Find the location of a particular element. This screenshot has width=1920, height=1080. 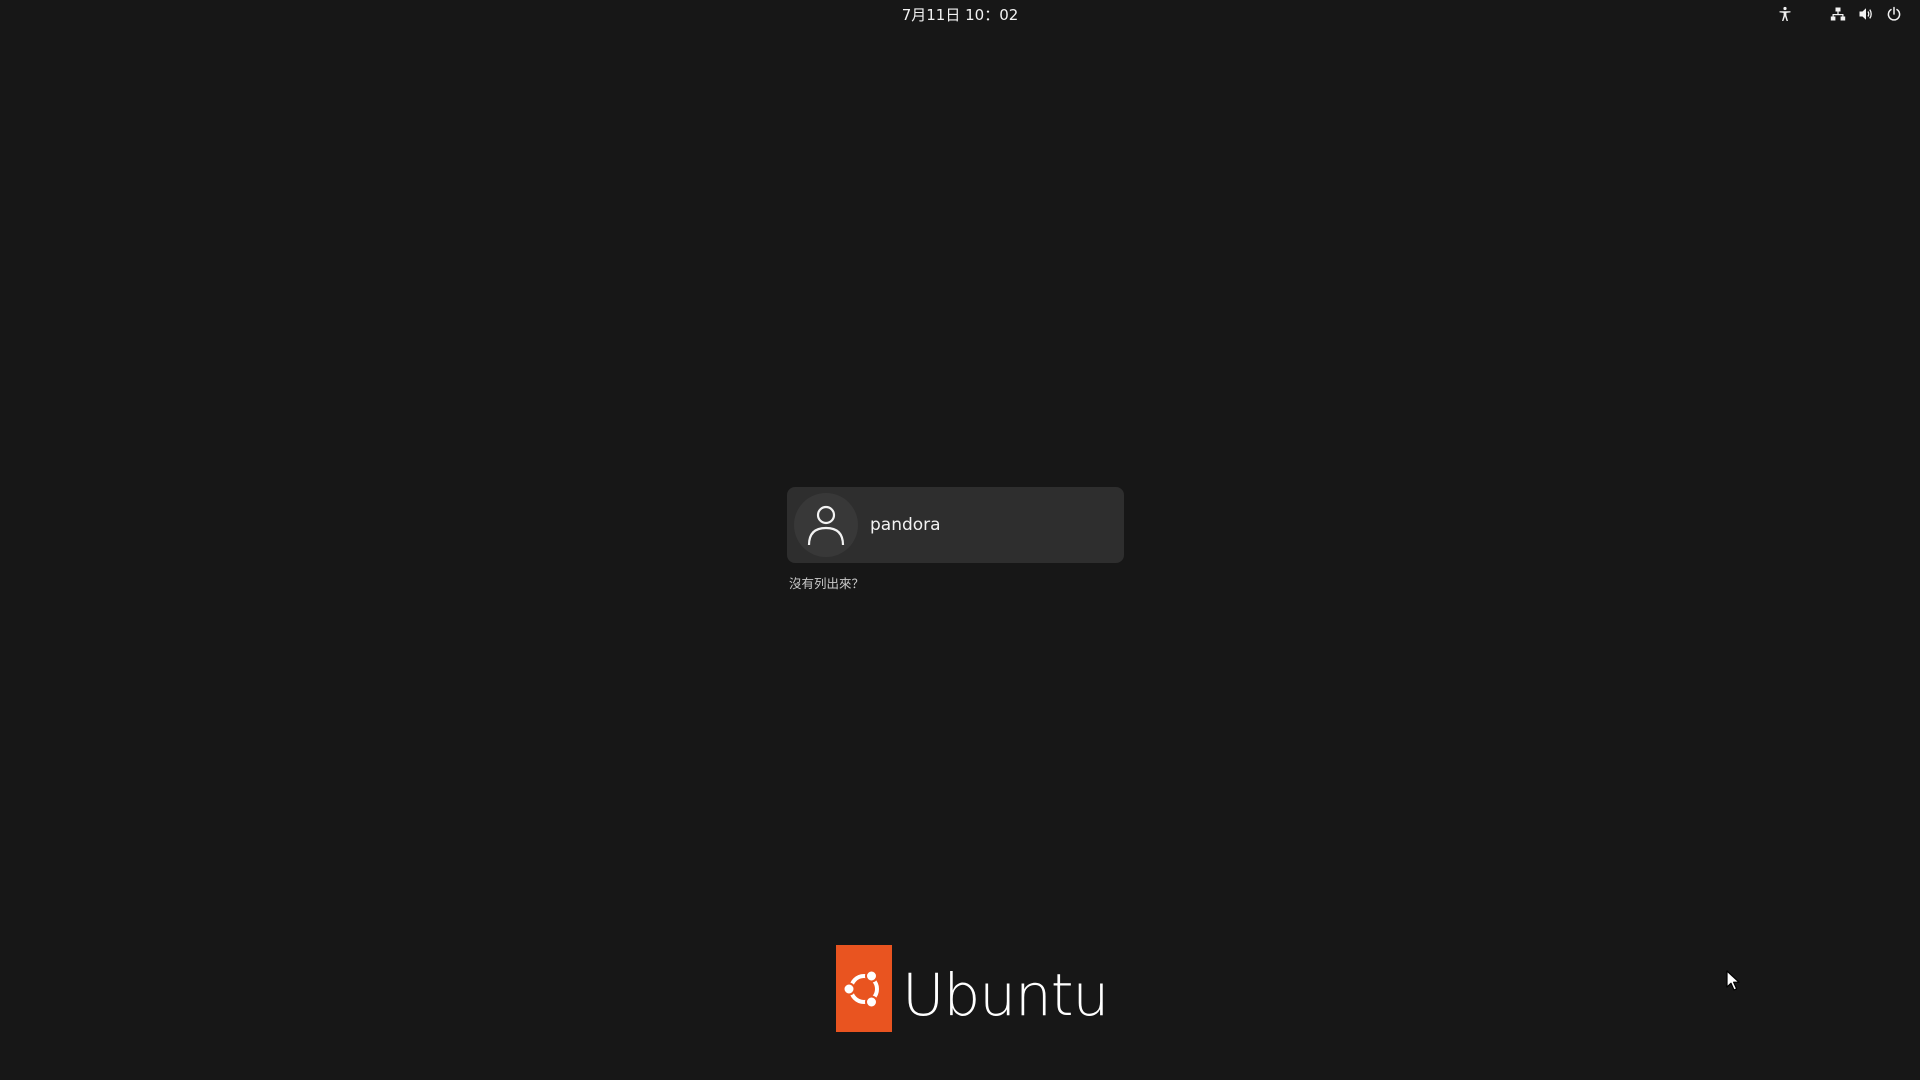

top-bar: 7月11日 10：02 is located at coordinates (960, 15).